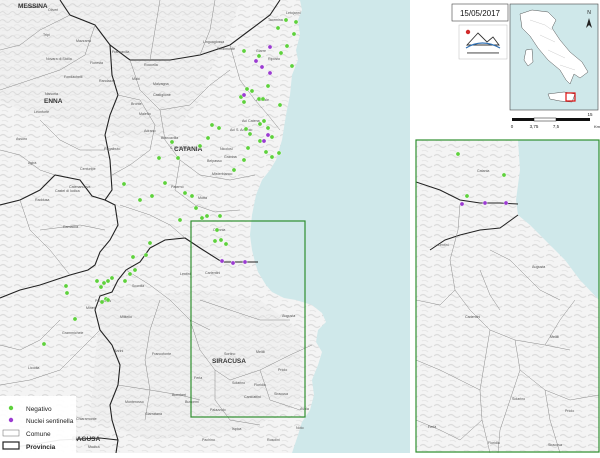 The width and height of the screenshot is (600, 458). I want to click on town-label: Taormina, so click(275, 20).